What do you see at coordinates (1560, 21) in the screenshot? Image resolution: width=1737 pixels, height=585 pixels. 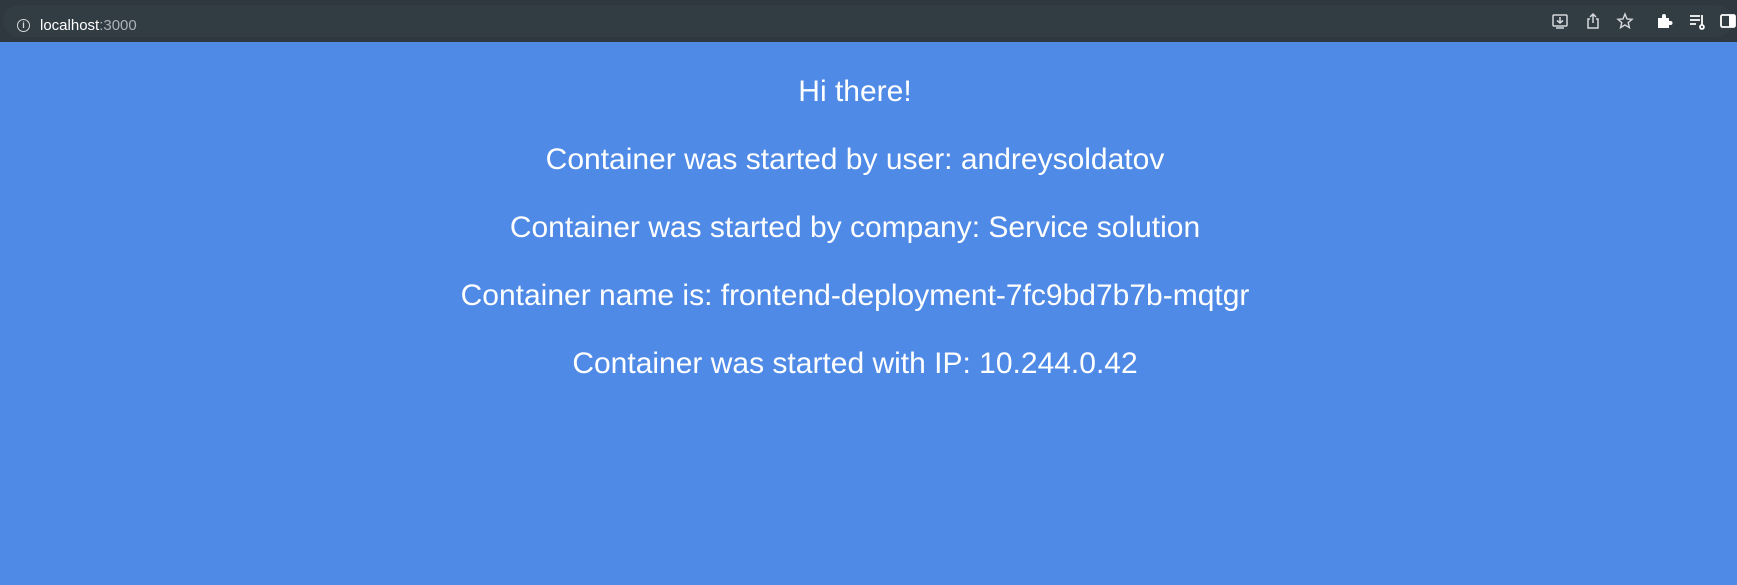 I see `install-app-icon` at bounding box center [1560, 21].